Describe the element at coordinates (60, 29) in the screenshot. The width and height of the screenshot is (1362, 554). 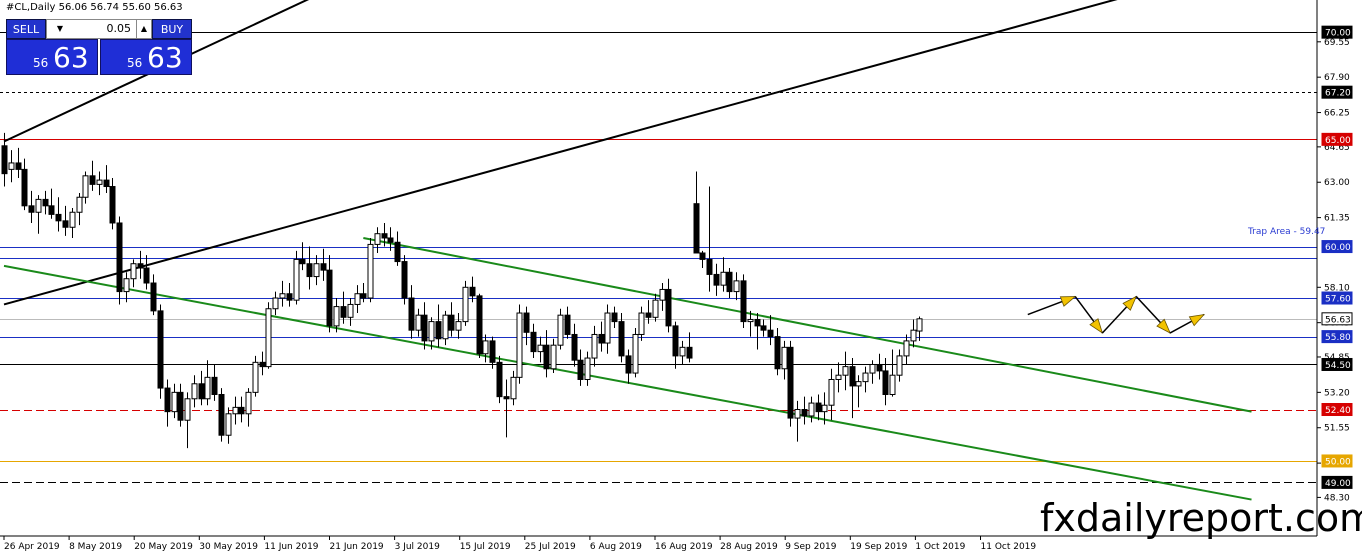
I see `lot-decrease-icon: ▼` at that location.